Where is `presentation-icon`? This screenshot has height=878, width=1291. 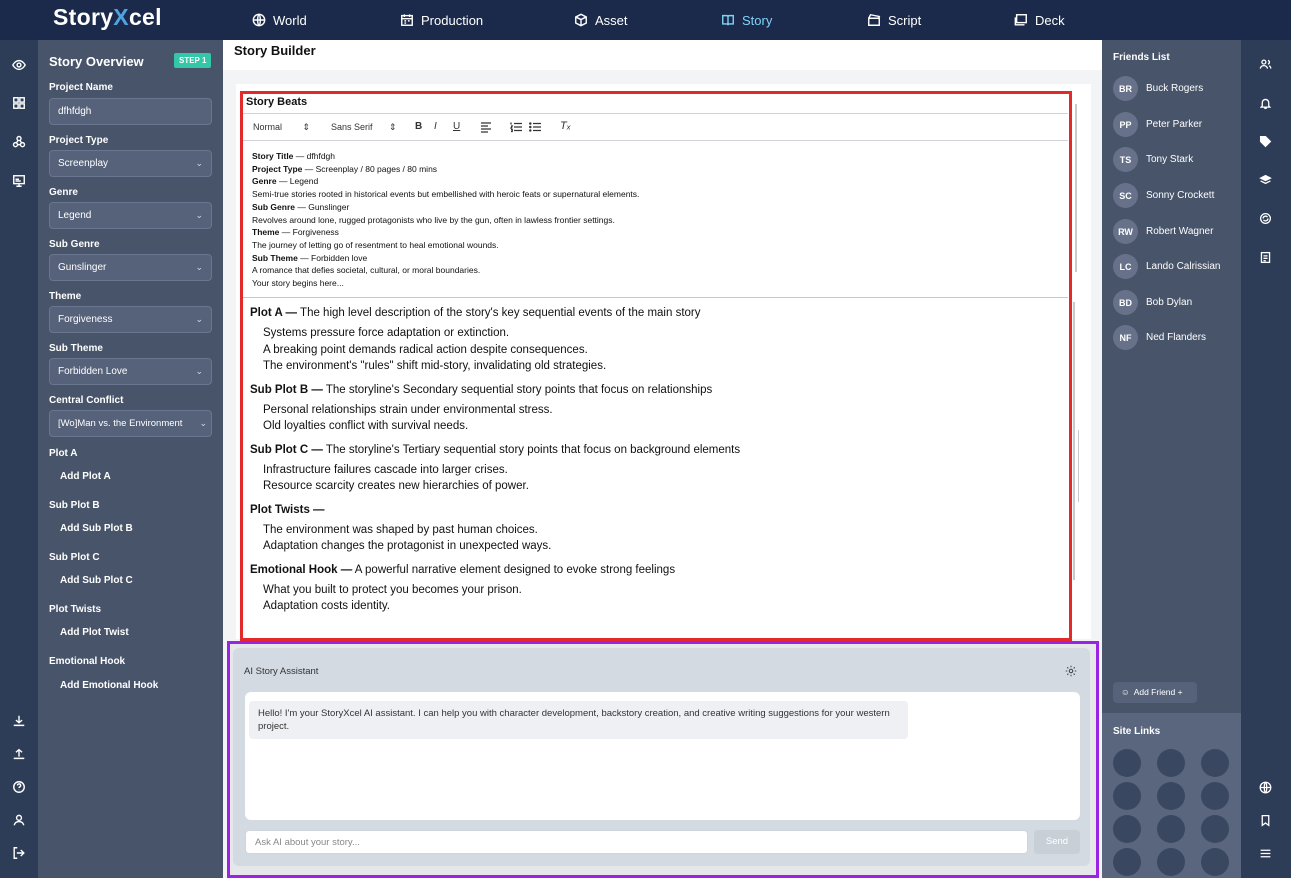 presentation-icon is located at coordinates (1020, 20).